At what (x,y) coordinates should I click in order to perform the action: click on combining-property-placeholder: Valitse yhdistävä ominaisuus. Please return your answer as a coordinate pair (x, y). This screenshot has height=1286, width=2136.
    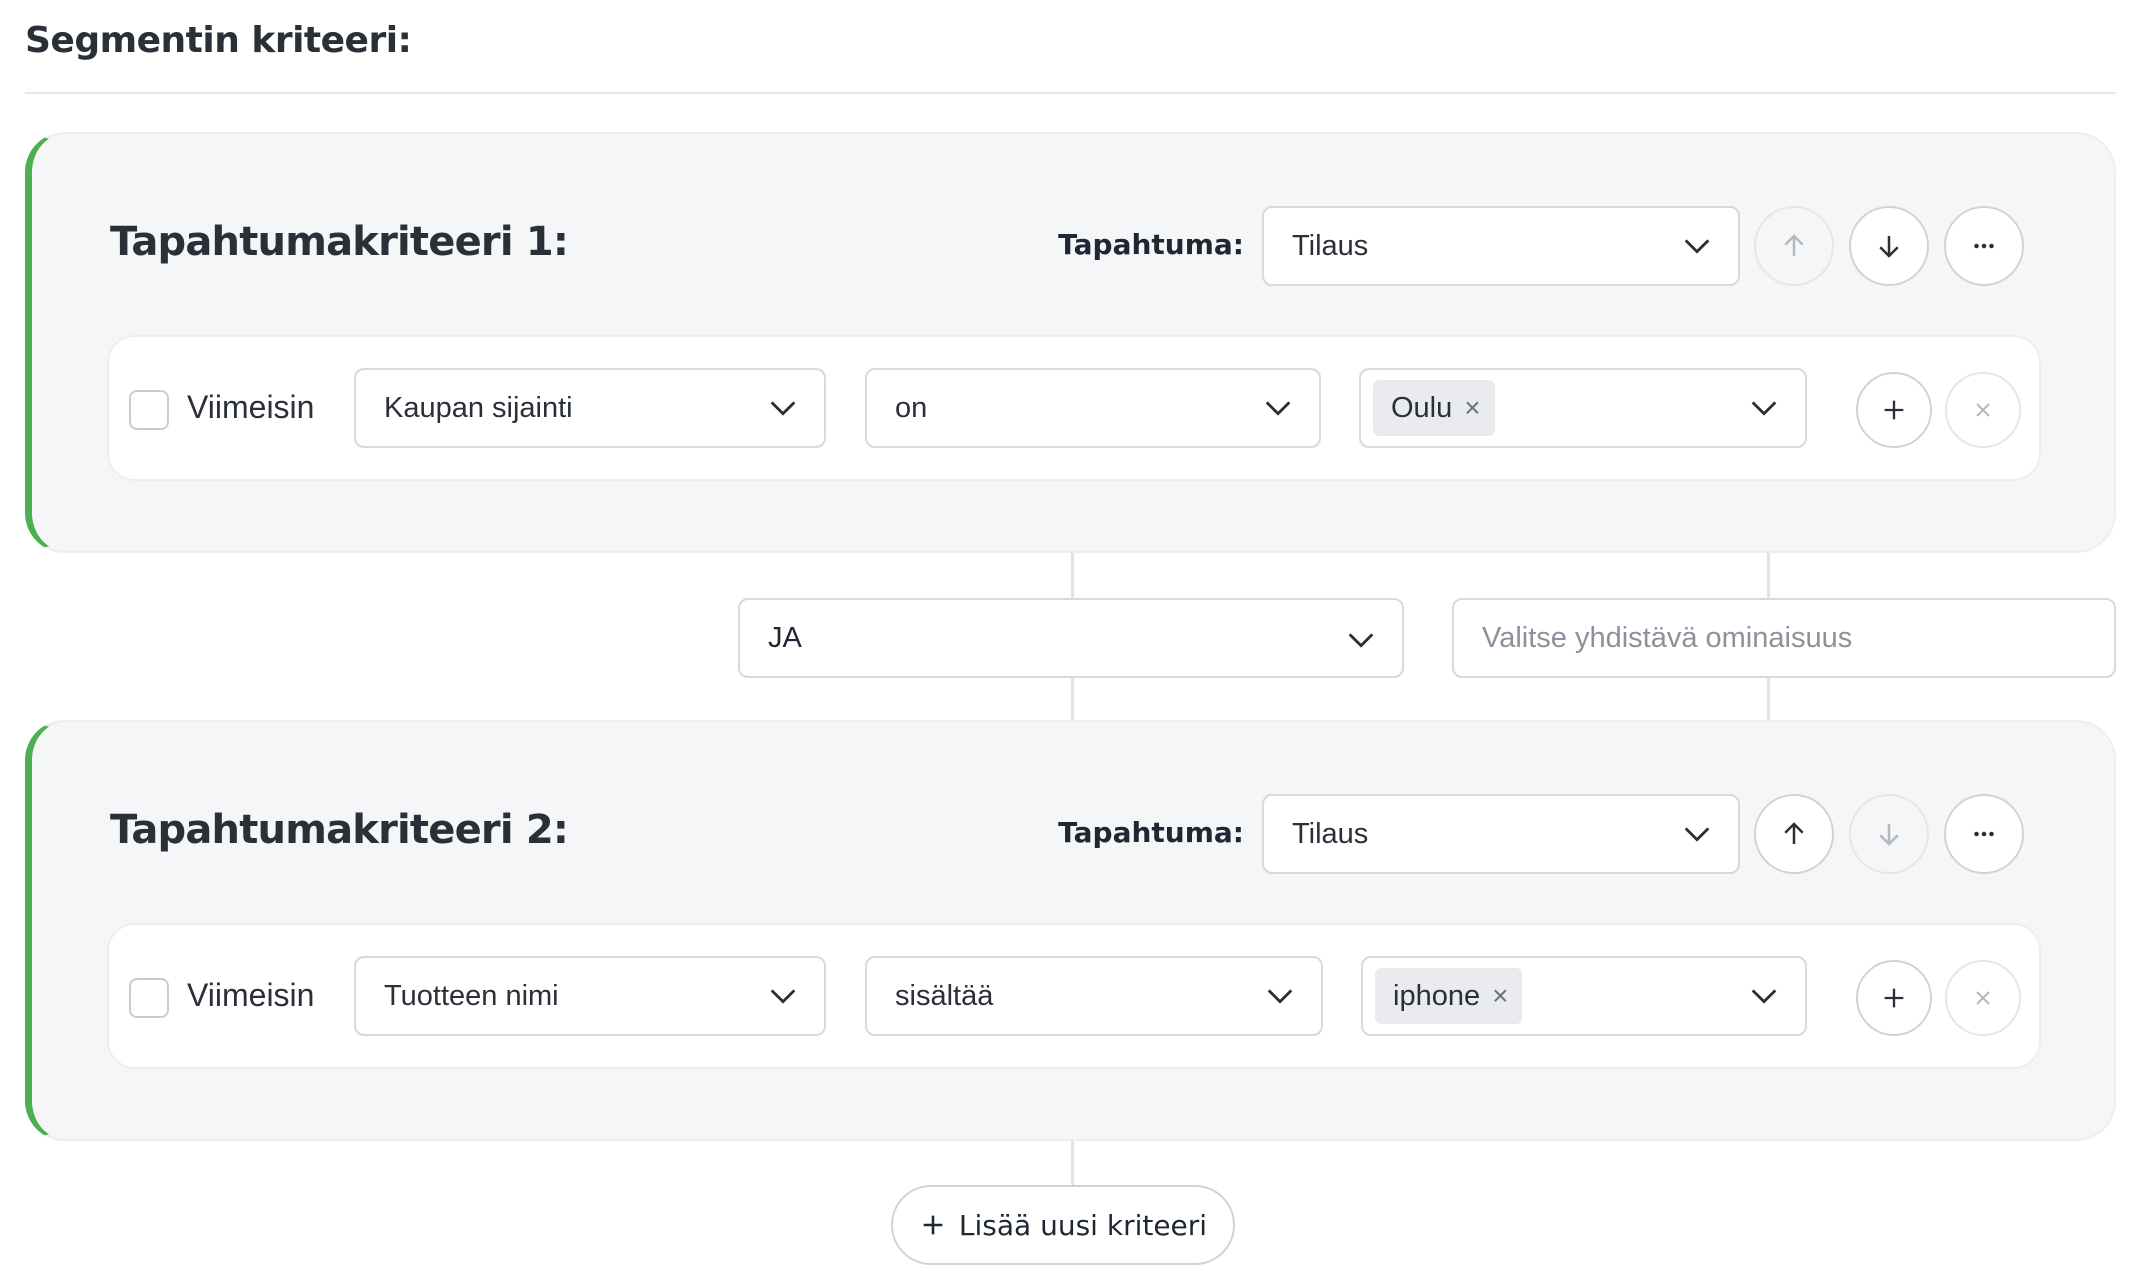
    Looking at the image, I should click on (1667, 637).